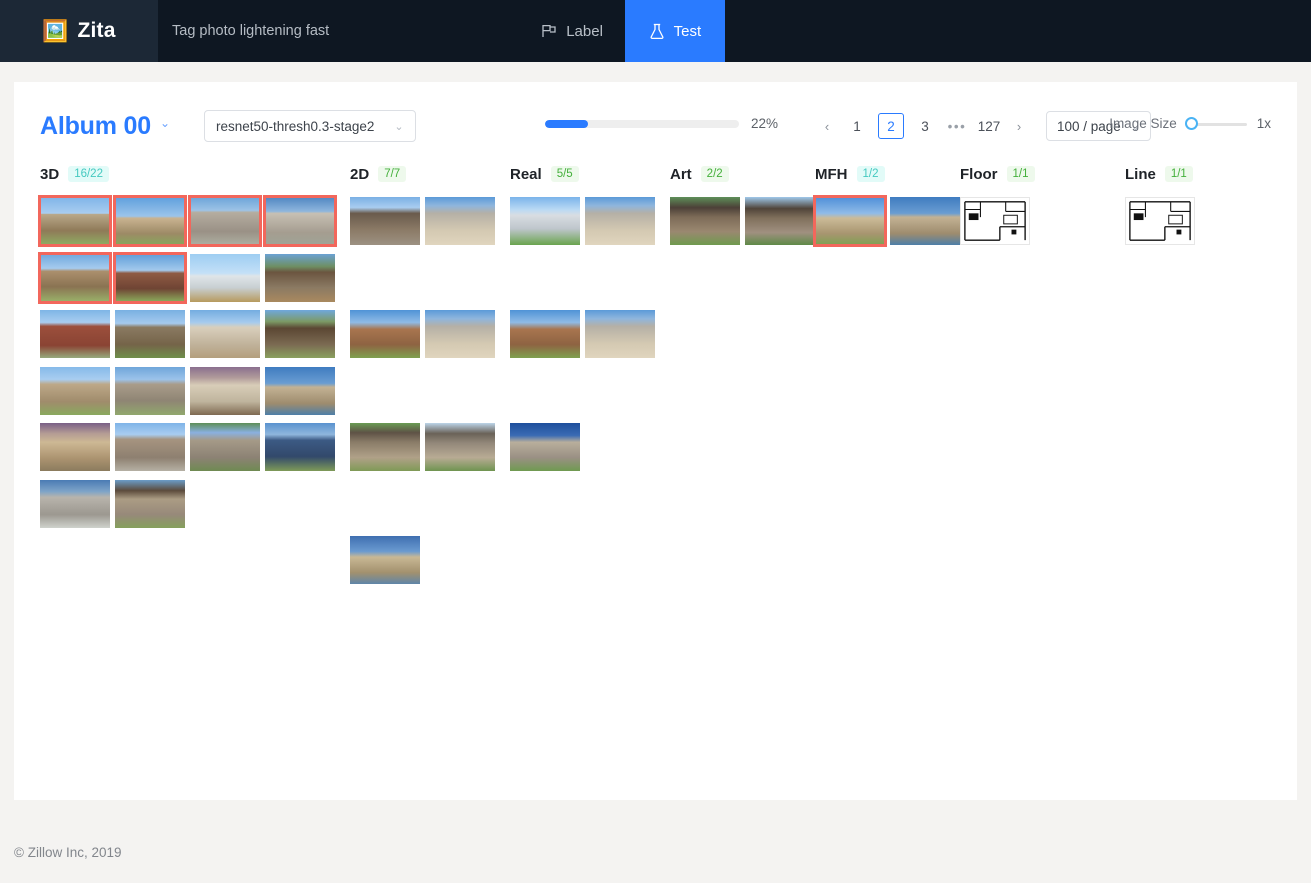  Describe the element at coordinates (195, 174) in the screenshot. I see `category-header: 3D 16/22` at that location.